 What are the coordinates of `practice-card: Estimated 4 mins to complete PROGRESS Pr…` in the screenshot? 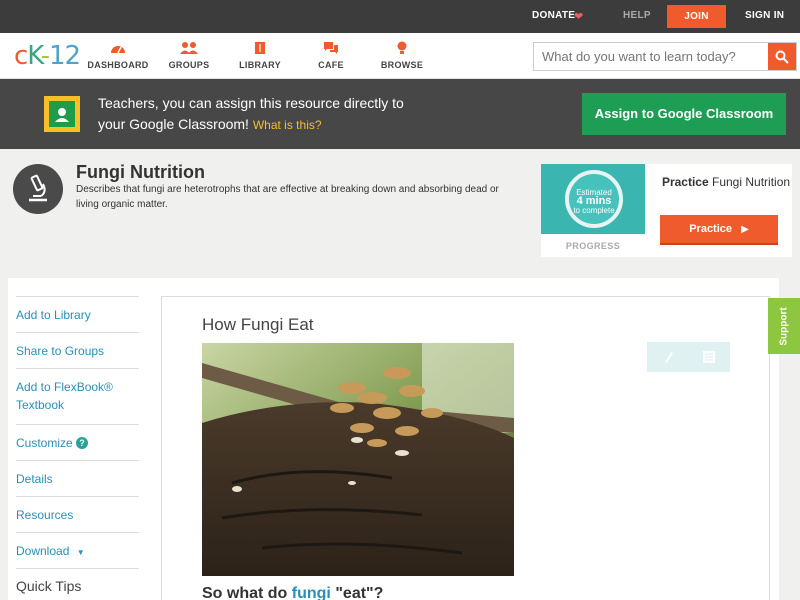 It's located at (666, 210).